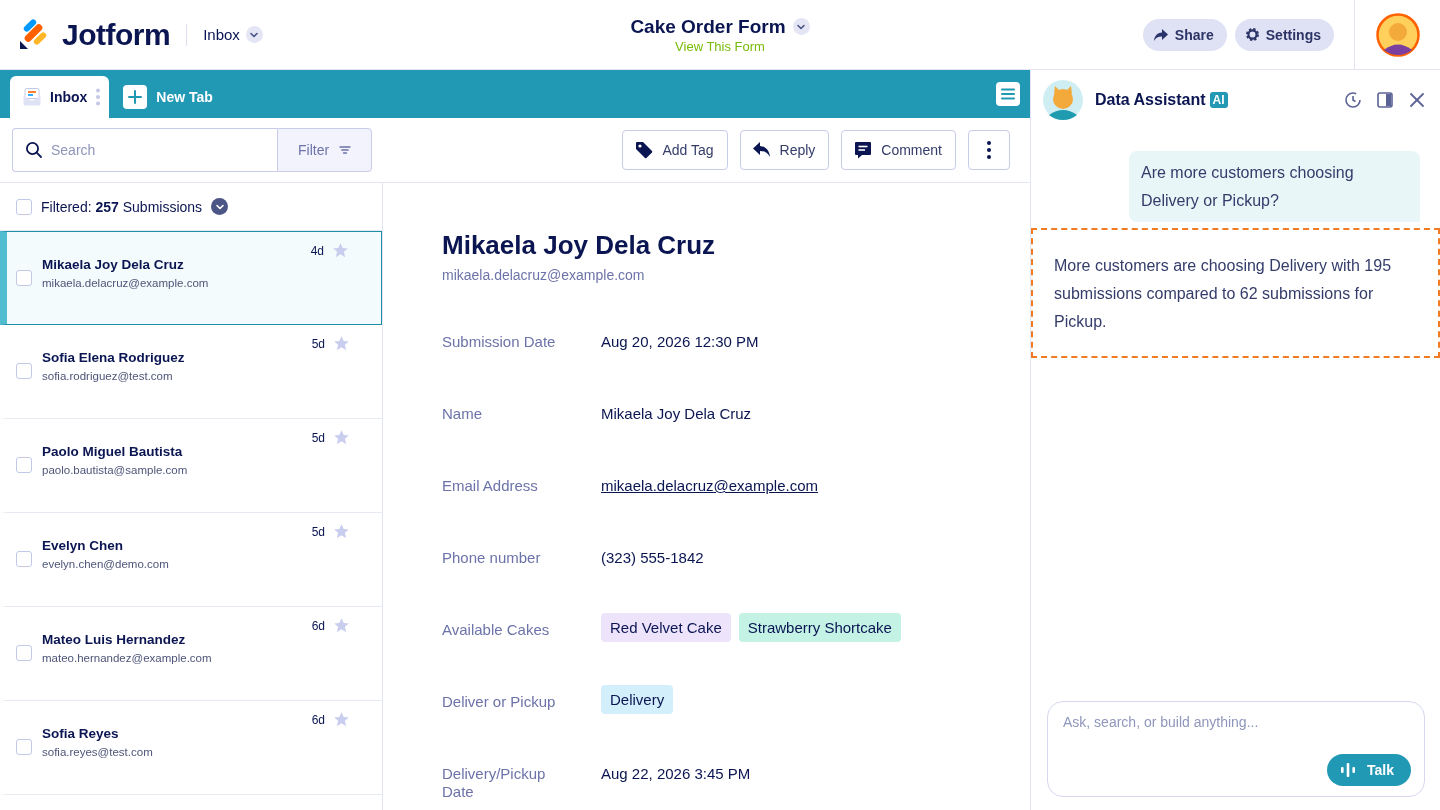 This screenshot has width=1440, height=810. I want to click on answer-tag: Red Velvet Cake, so click(666, 627).